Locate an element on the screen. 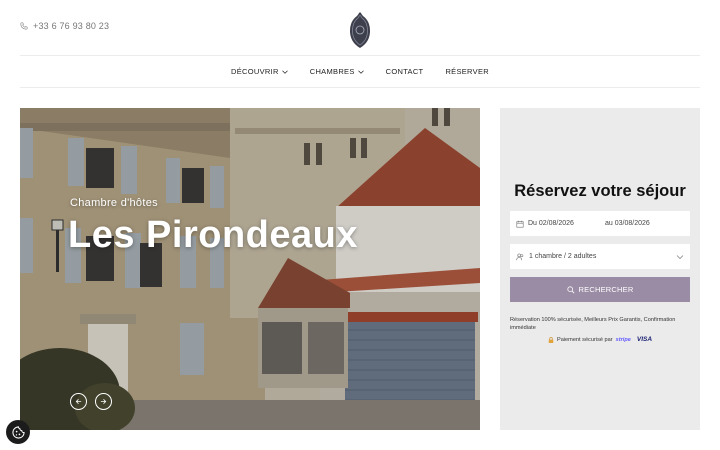  cookie-settings-button is located at coordinates (18, 432).